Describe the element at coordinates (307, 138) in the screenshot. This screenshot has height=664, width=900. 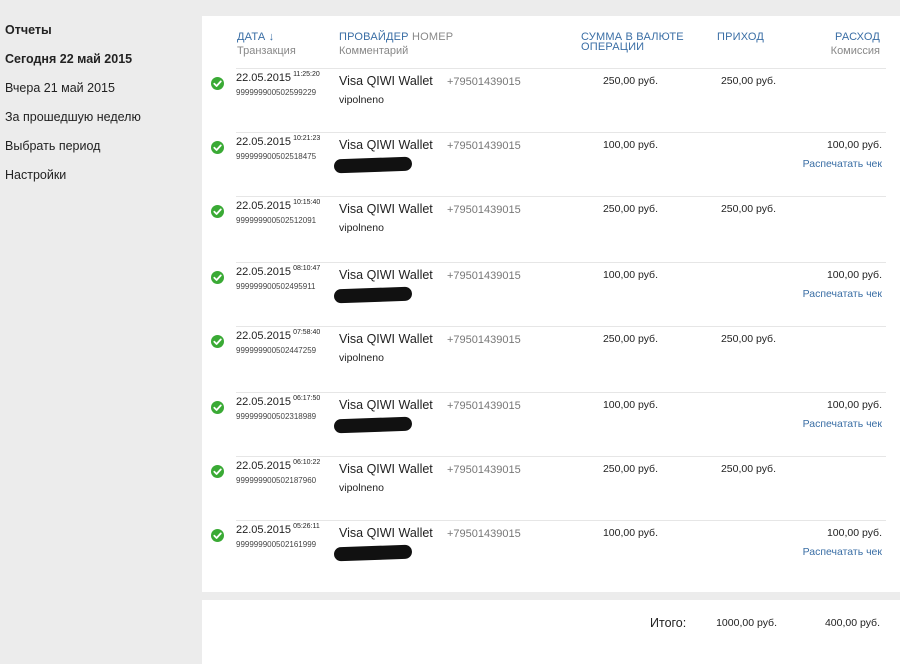
I see `row-time: 10:21:23` at that location.